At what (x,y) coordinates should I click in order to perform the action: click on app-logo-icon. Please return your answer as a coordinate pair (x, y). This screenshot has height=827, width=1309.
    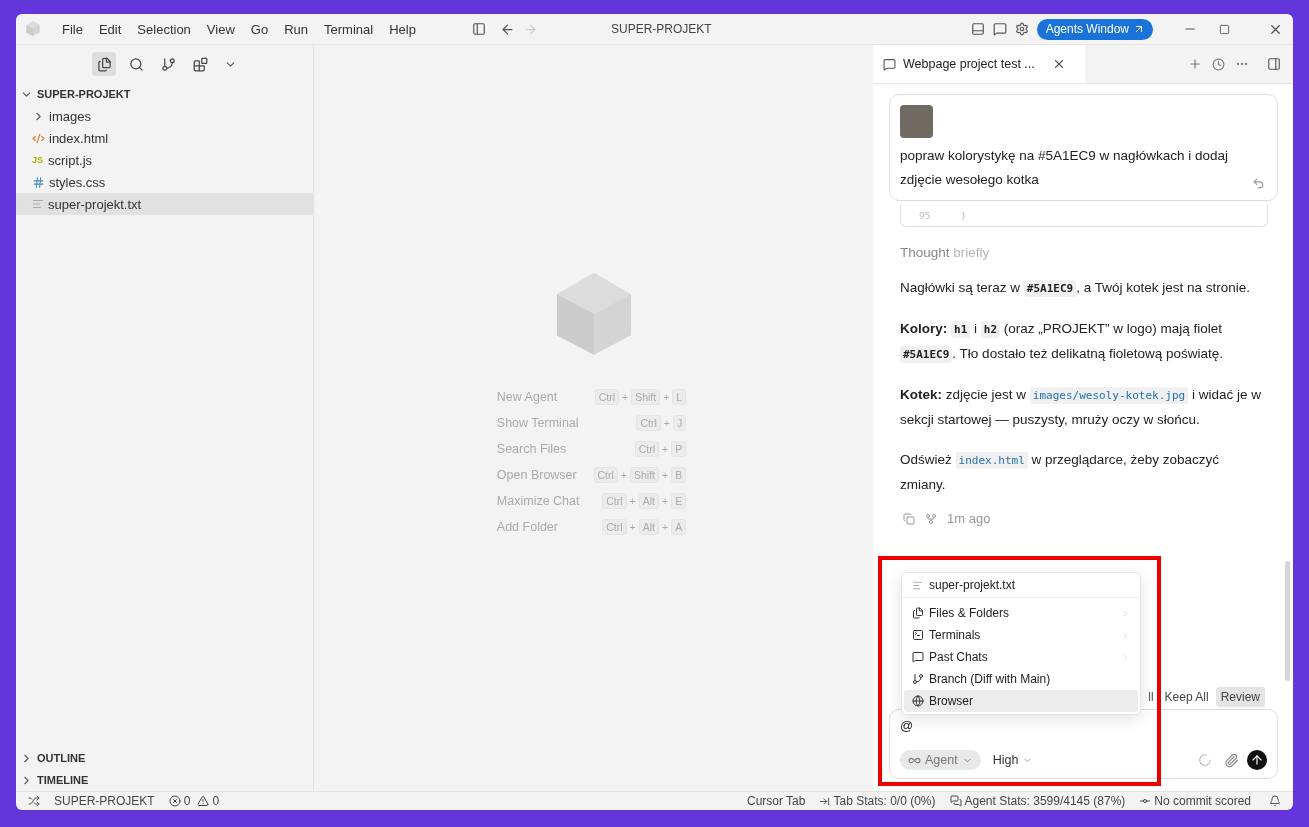
    Looking at the image, I should click on (33, 29).